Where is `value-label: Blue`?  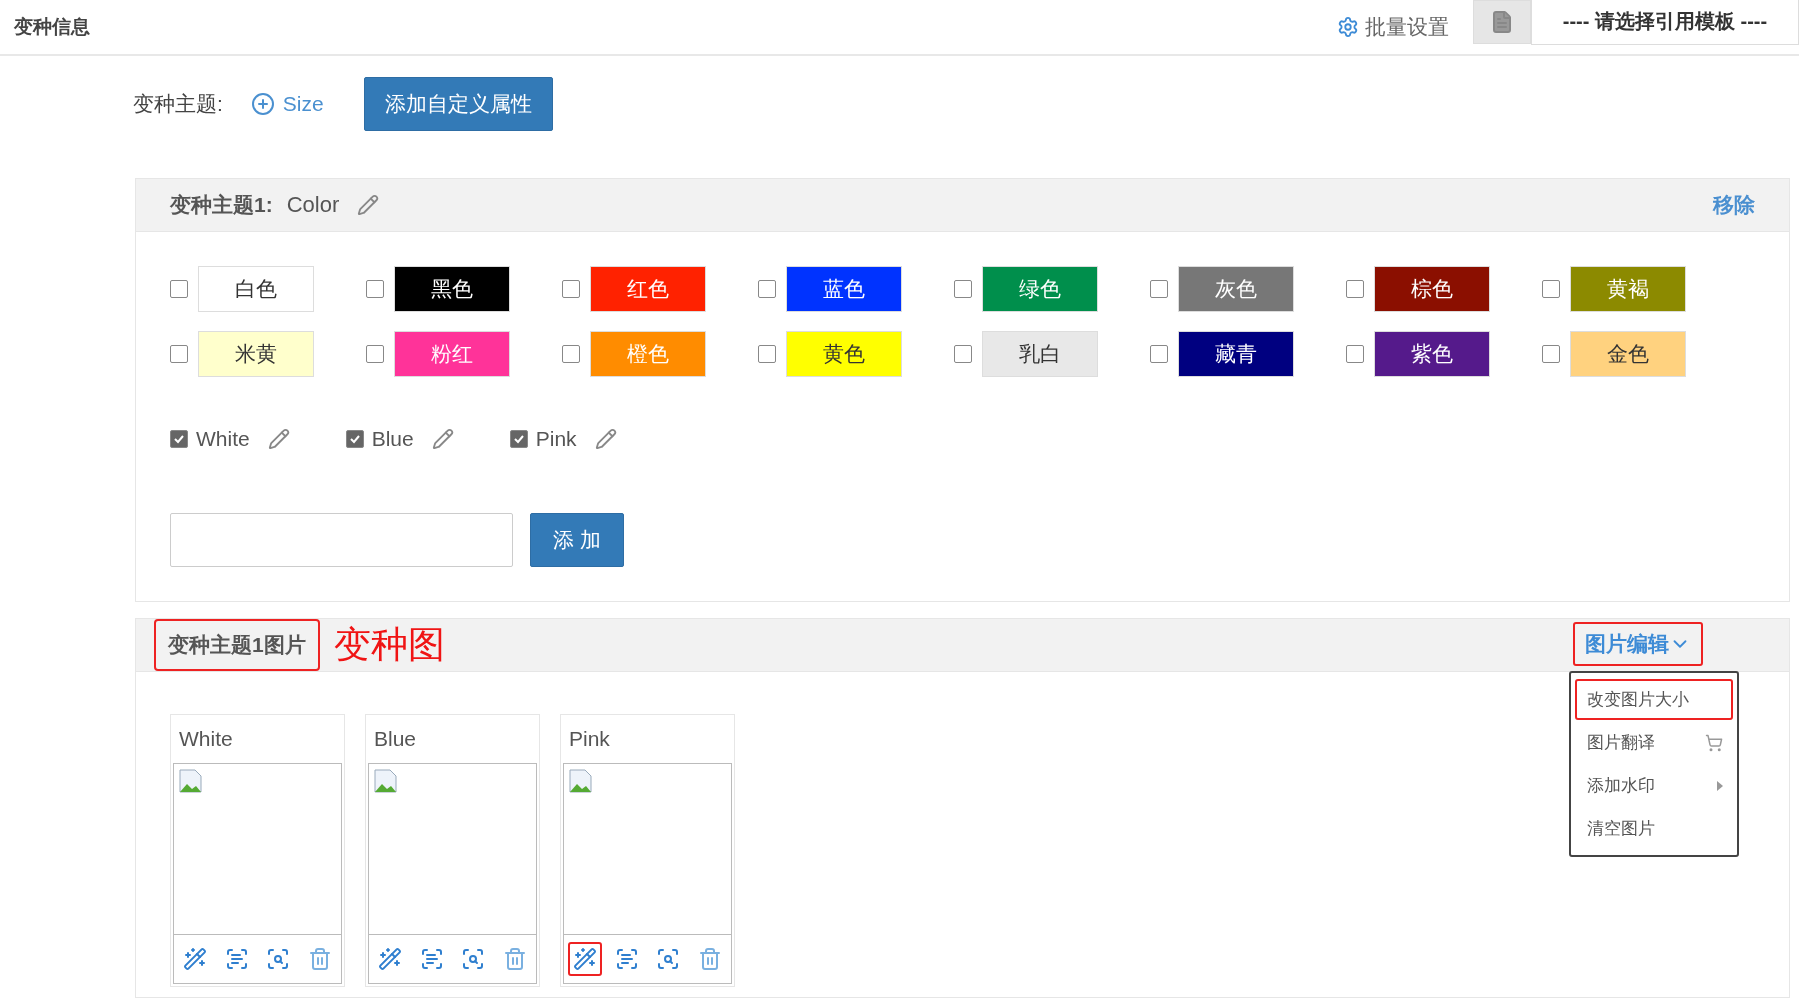 value-label: Blue is located at coordinates (392, 439).